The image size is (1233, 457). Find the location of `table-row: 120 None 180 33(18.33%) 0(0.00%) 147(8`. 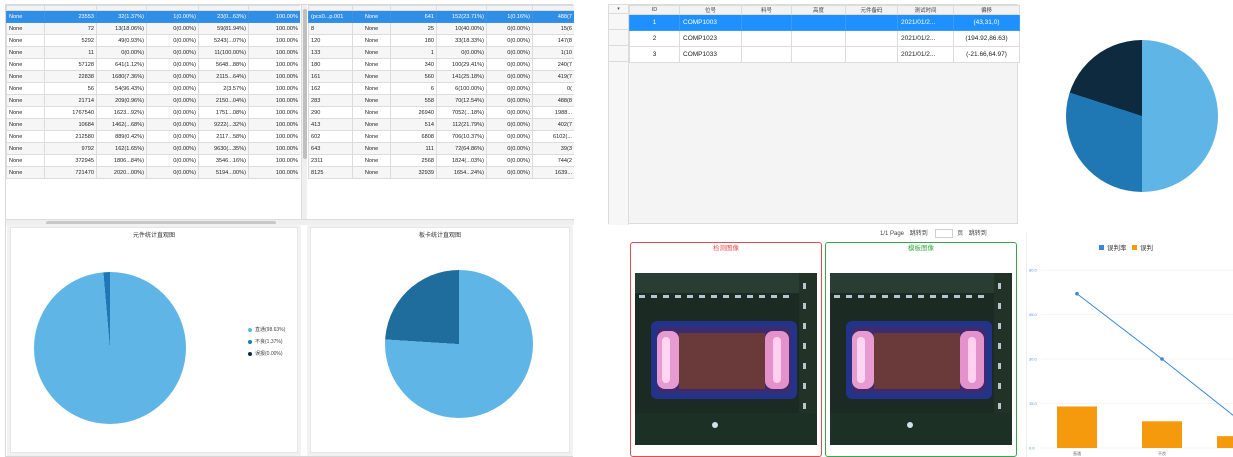

table-row: 120 None 180 33(18.33%) 0(0.00%) 147(8 is located at coordinates (441, 40).